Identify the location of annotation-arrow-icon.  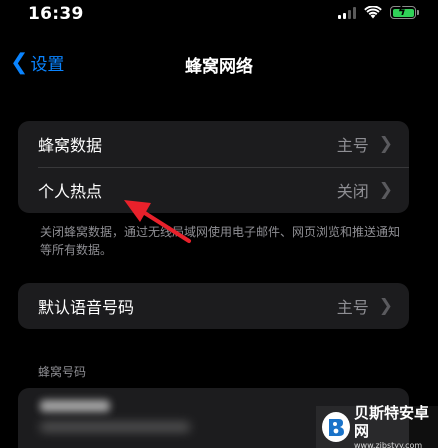
(157, 221).